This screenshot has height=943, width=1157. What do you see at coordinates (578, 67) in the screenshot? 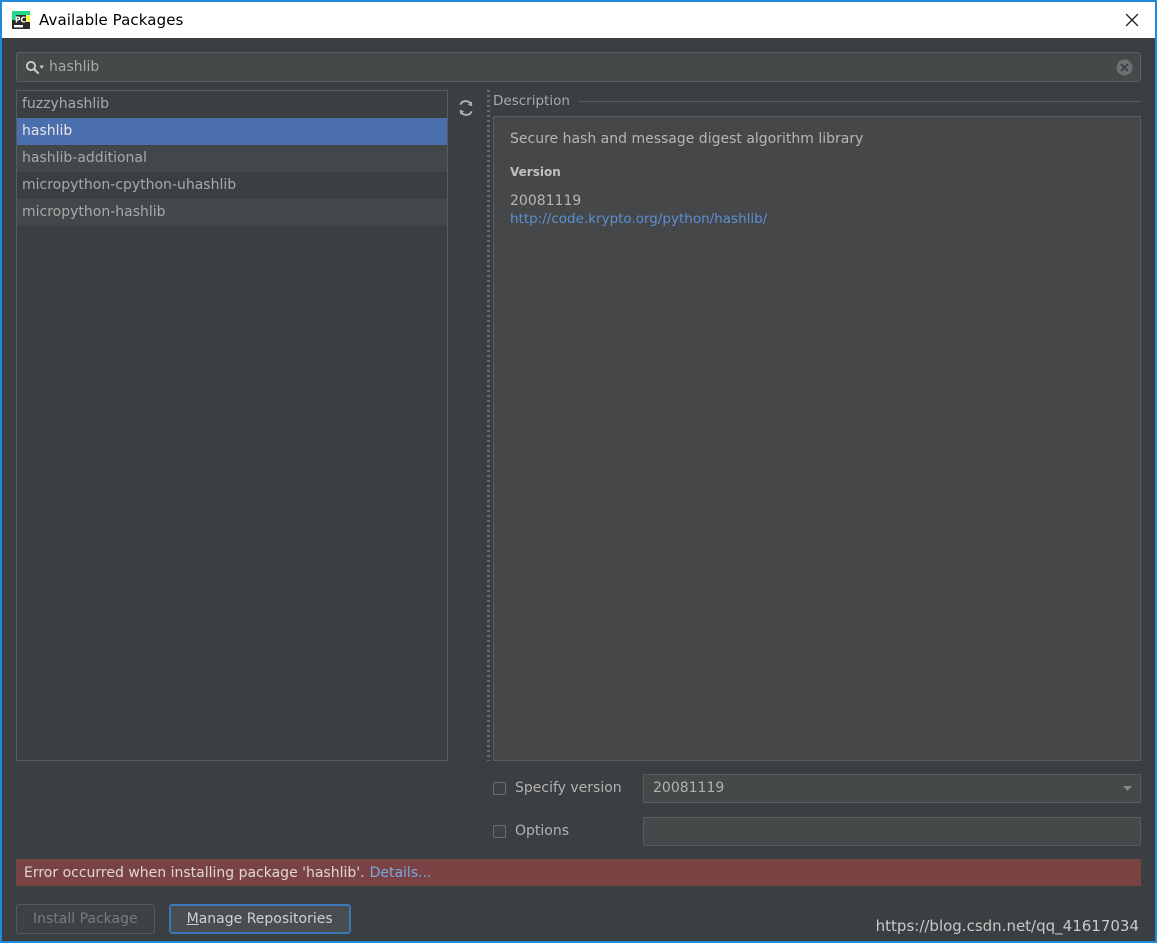
I see `search-input: hashlib` at bounding box center [578, 67].